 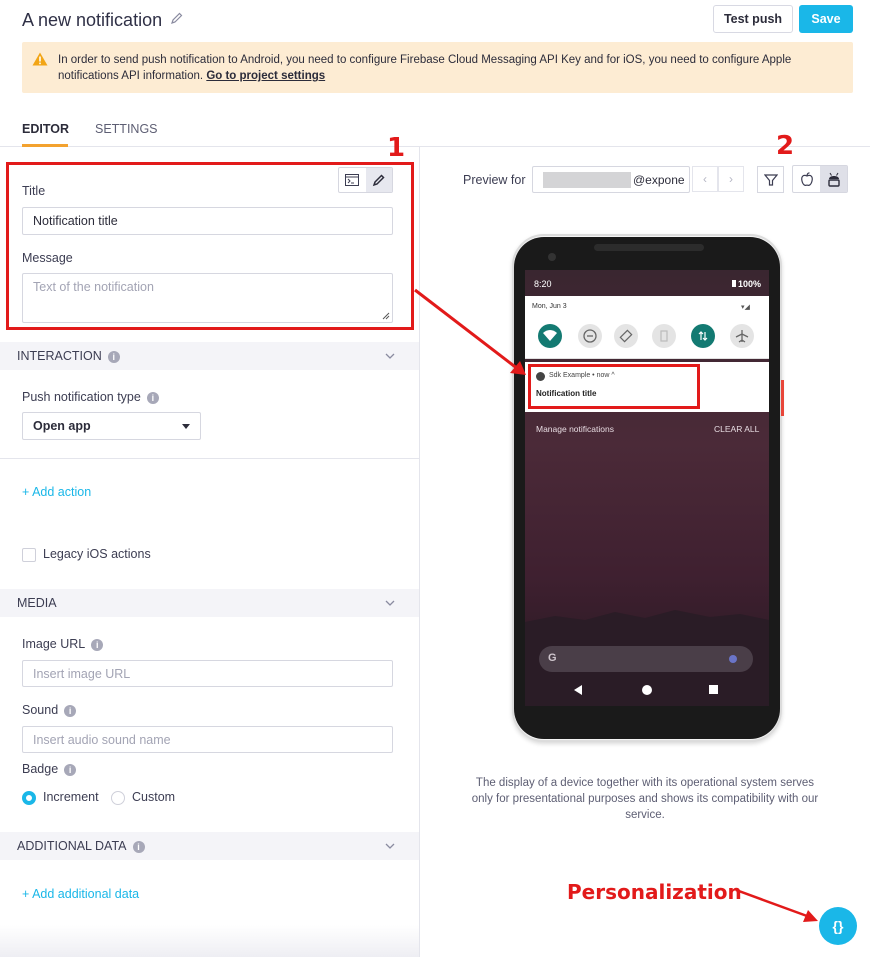 I want to click on annotation-number-1: 1, so click(x=396, y=148).